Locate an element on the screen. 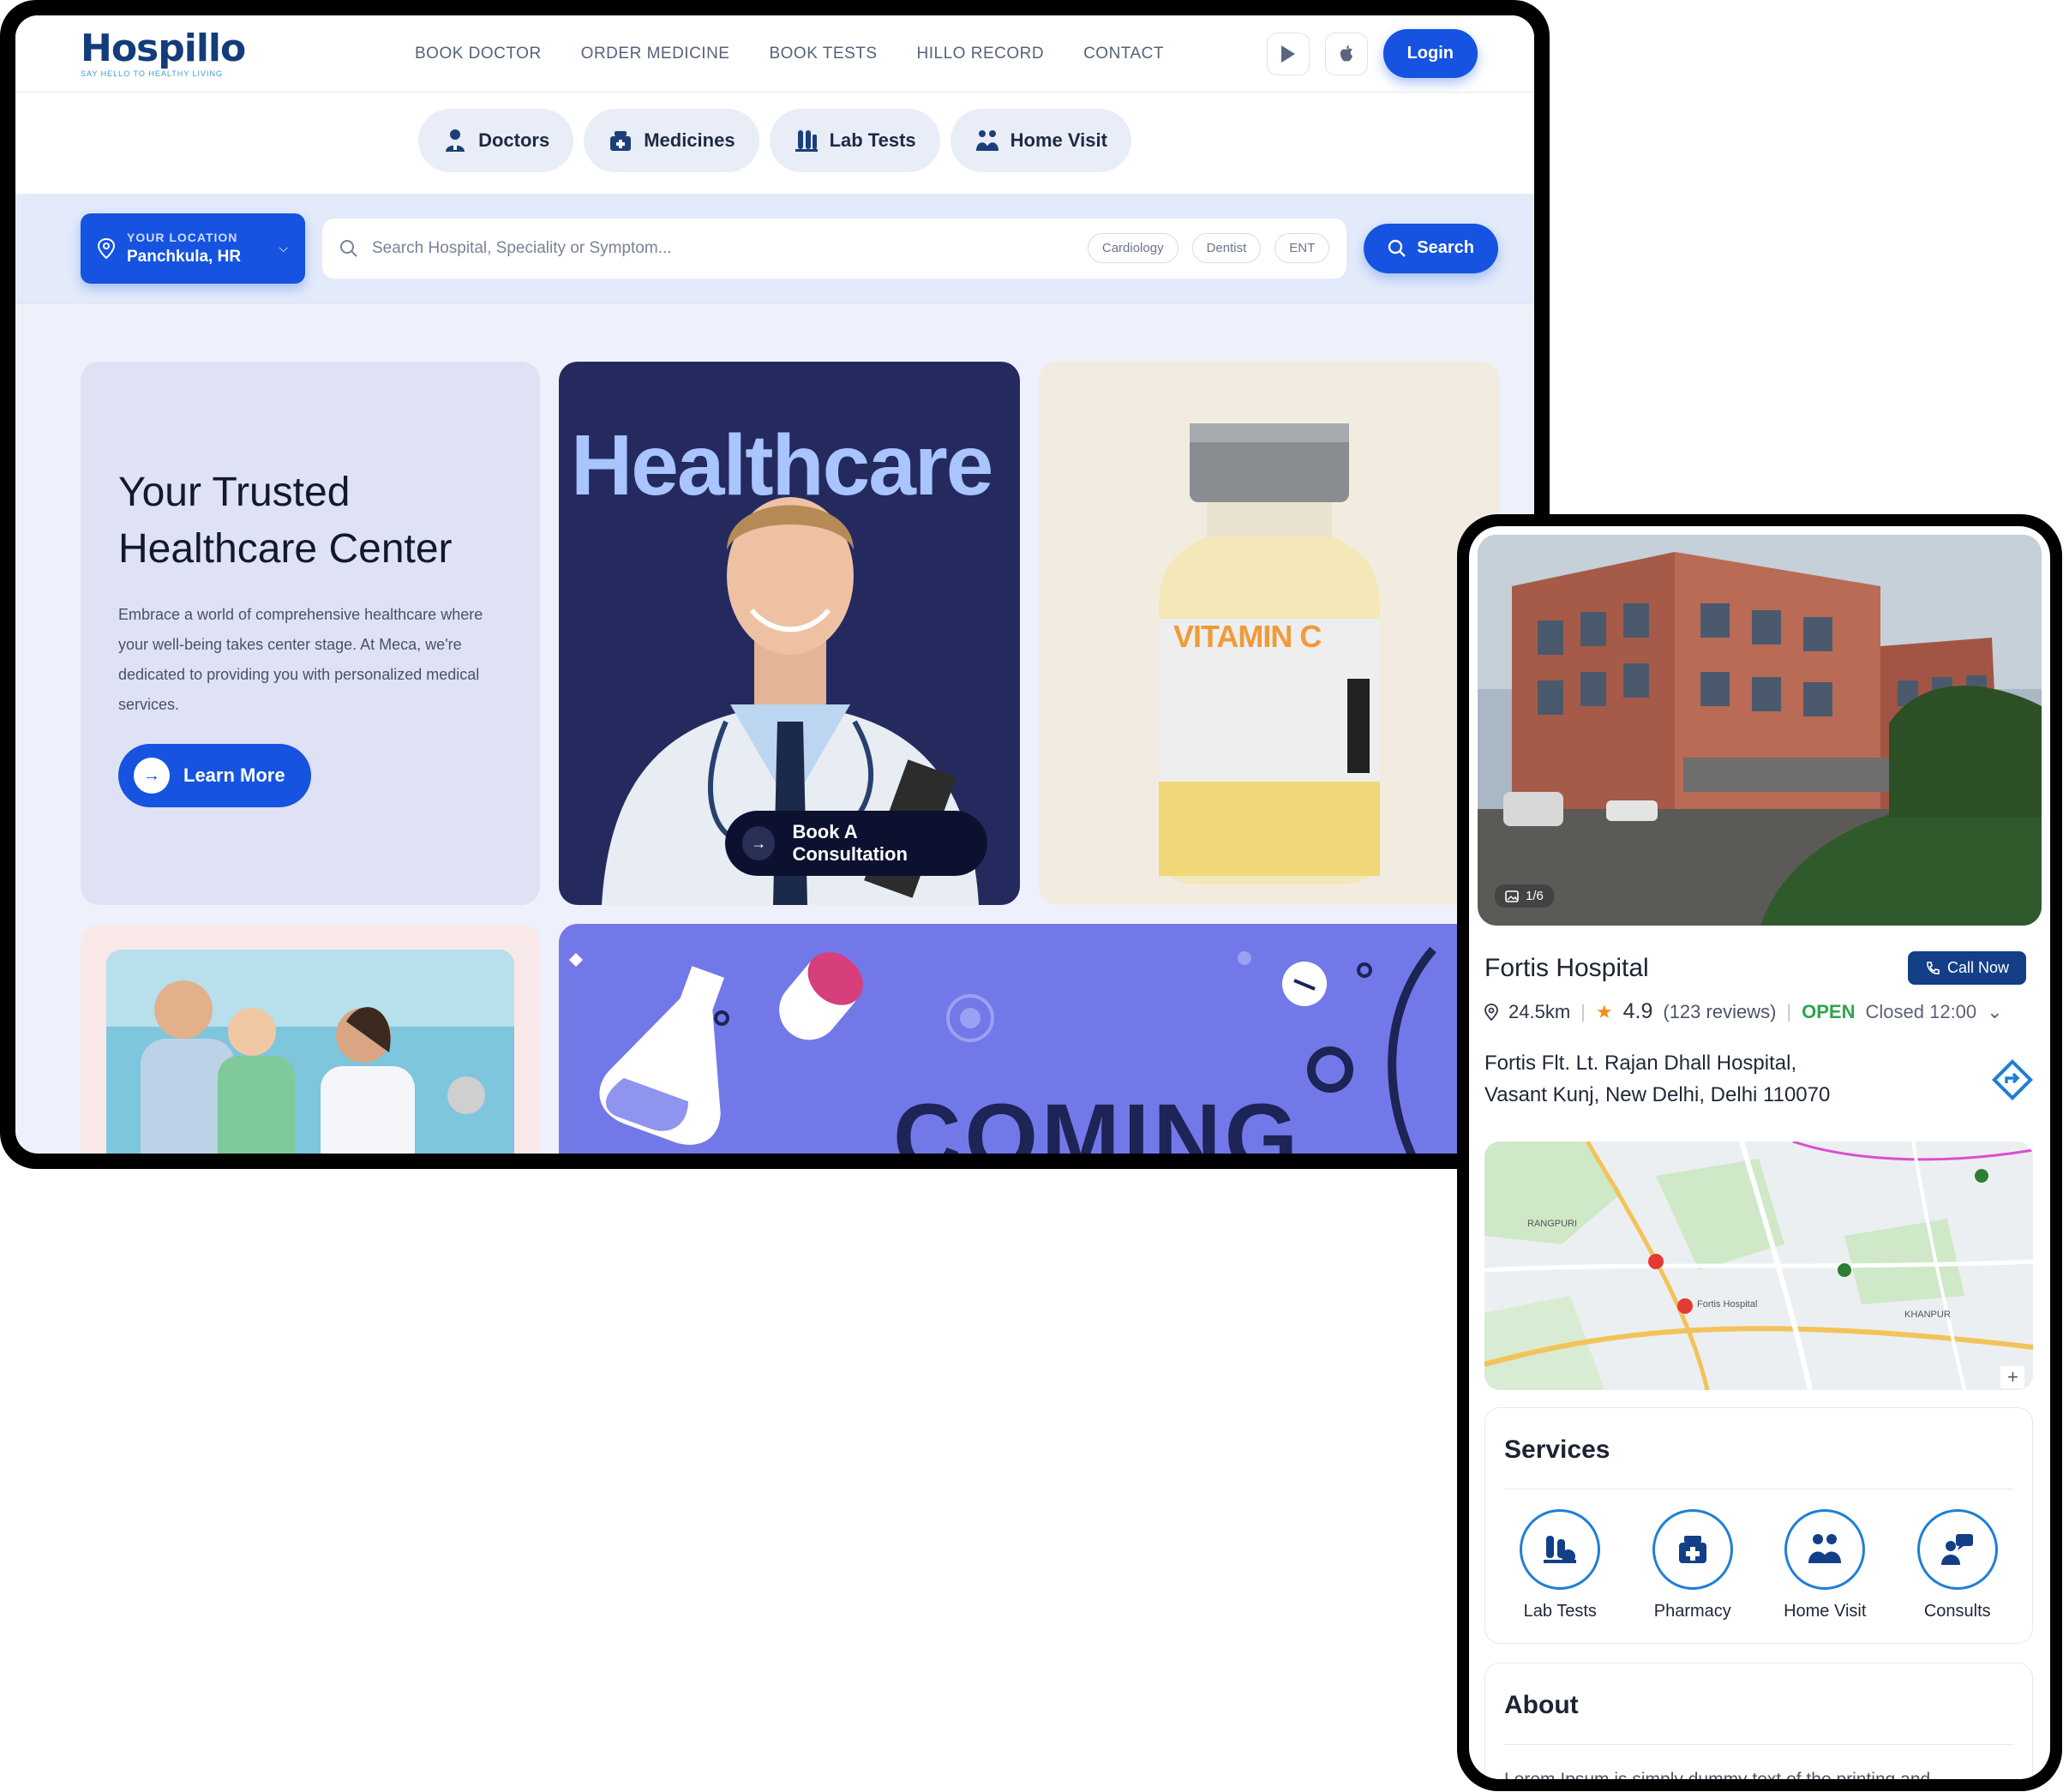 Image resolution: width=2063 pixels, height=1792 pixels. chip-ent: ENT is located at coordinates (1302, 248).